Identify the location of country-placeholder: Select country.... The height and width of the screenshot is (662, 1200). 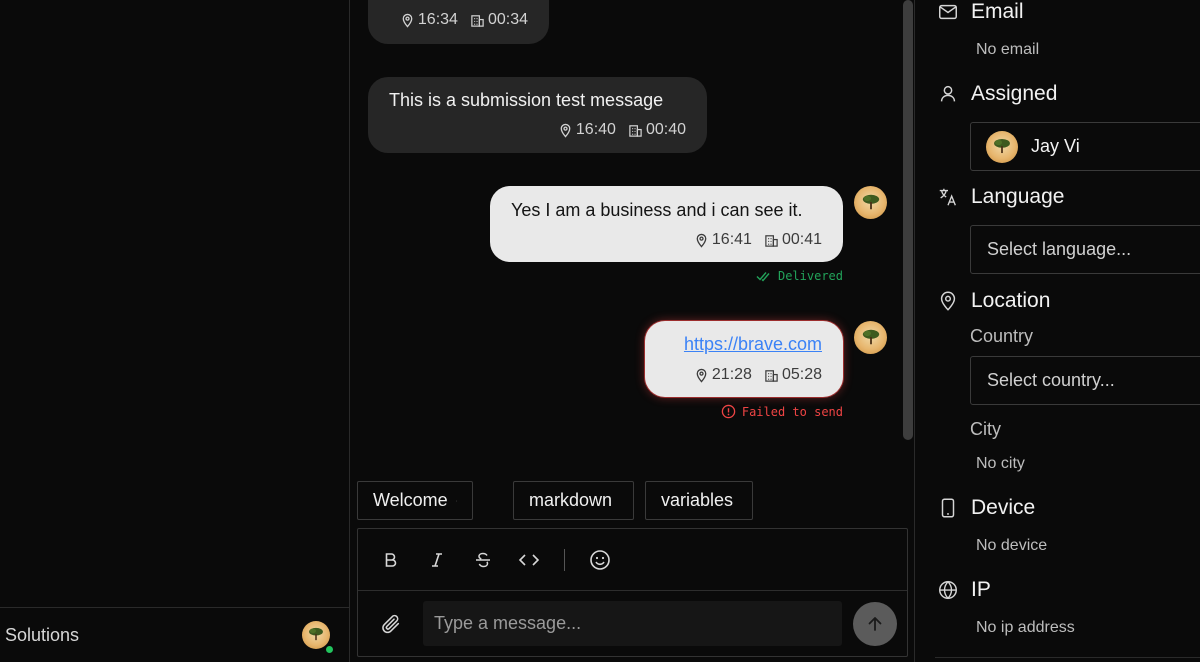
(1051, 380).